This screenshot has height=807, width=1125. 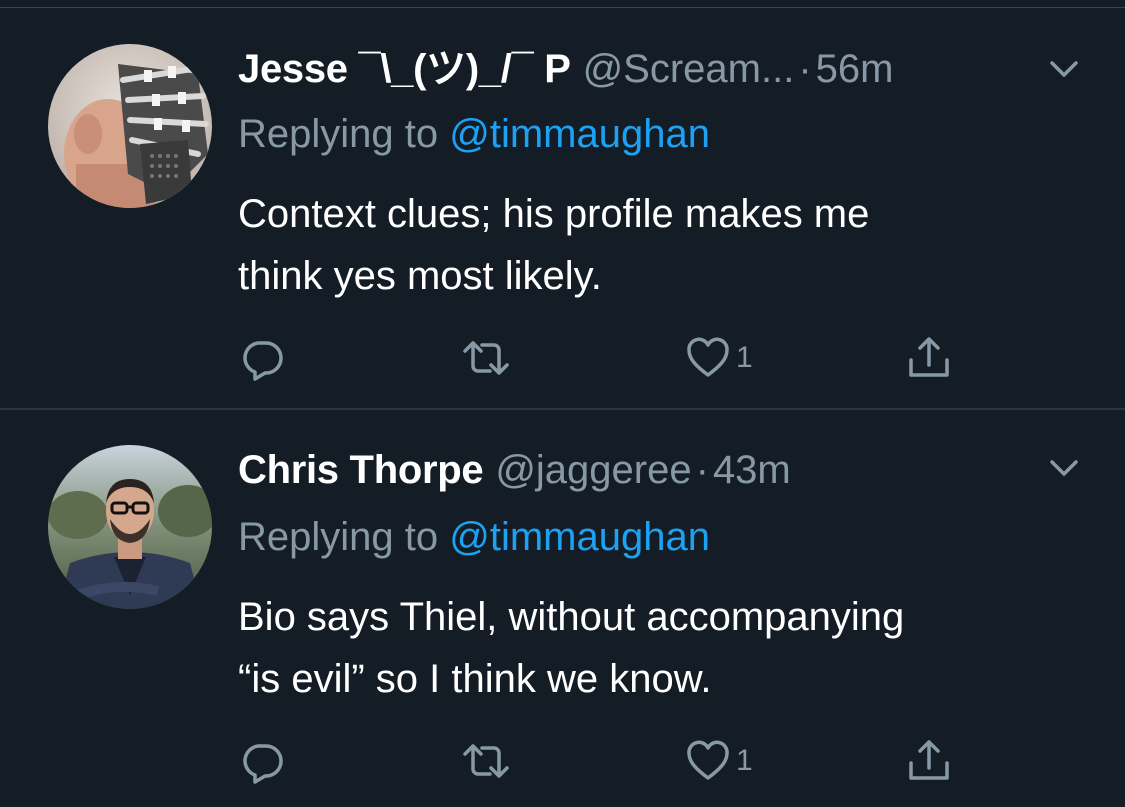 What do you see at coordinates (475, 679) in the screenshot?
I see `tweet-text-line: “is evil” so I think we know.` at bounding box center [475, 679].